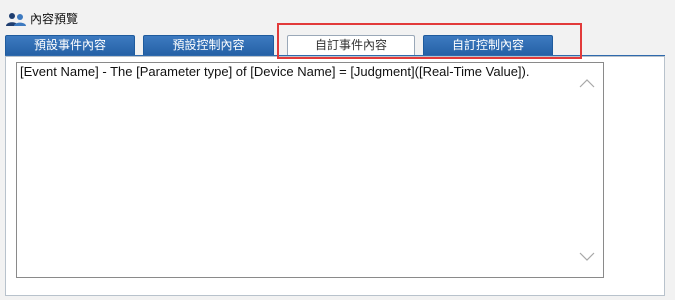  I want to click on tab-default-event-content: 預設事件內容, so click(70, 45).